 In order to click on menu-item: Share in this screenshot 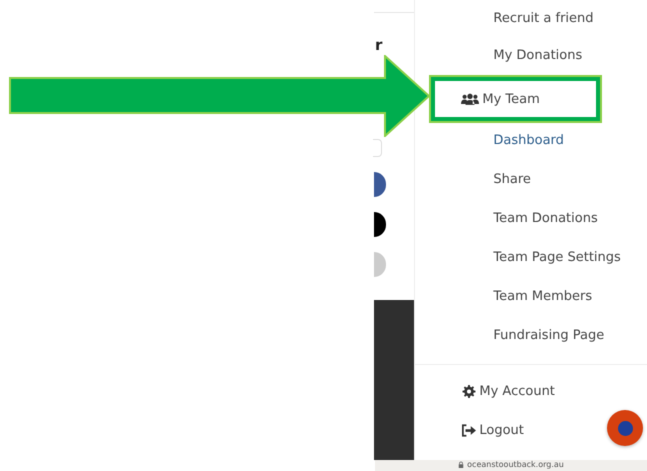, I will do `click(531, 179)`.